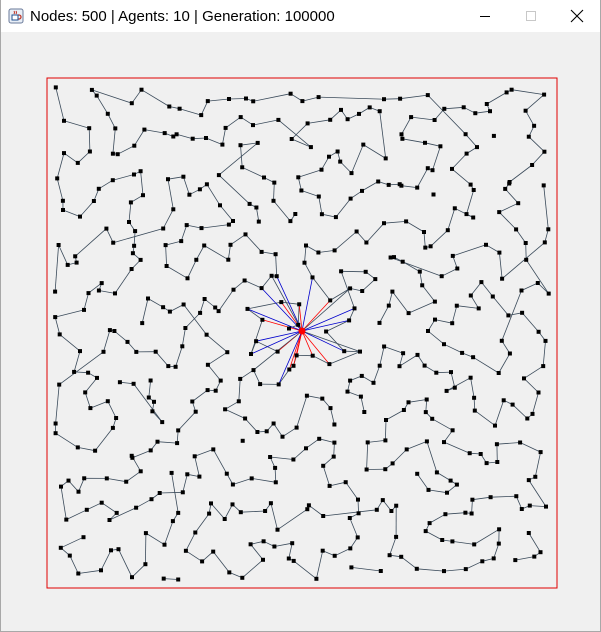  I want to click on maximize-button, so click(531, 16).